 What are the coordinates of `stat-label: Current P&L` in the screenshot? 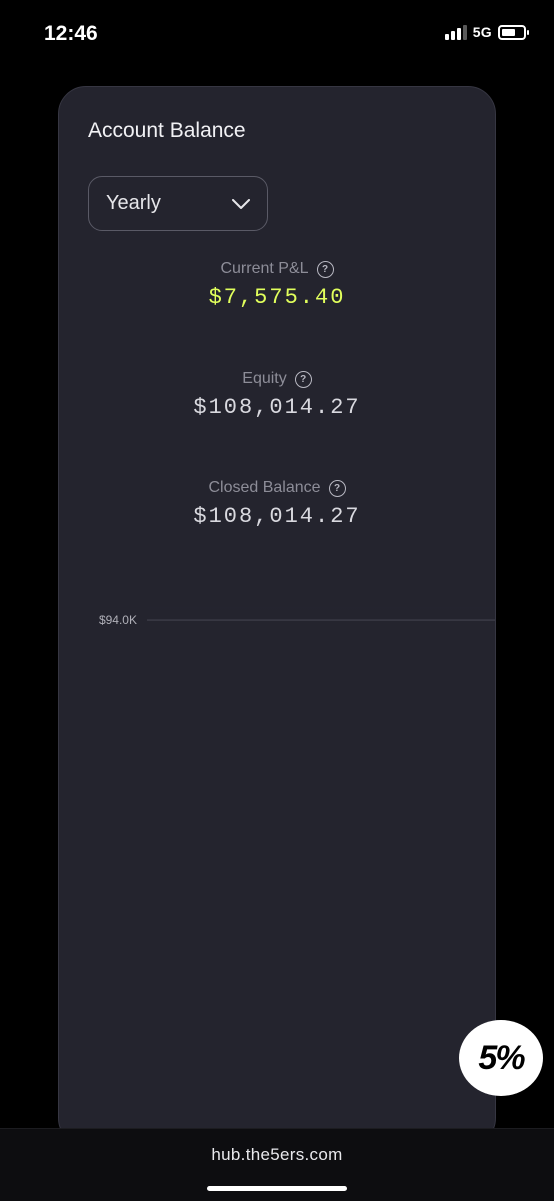 It's located at (264, 268).